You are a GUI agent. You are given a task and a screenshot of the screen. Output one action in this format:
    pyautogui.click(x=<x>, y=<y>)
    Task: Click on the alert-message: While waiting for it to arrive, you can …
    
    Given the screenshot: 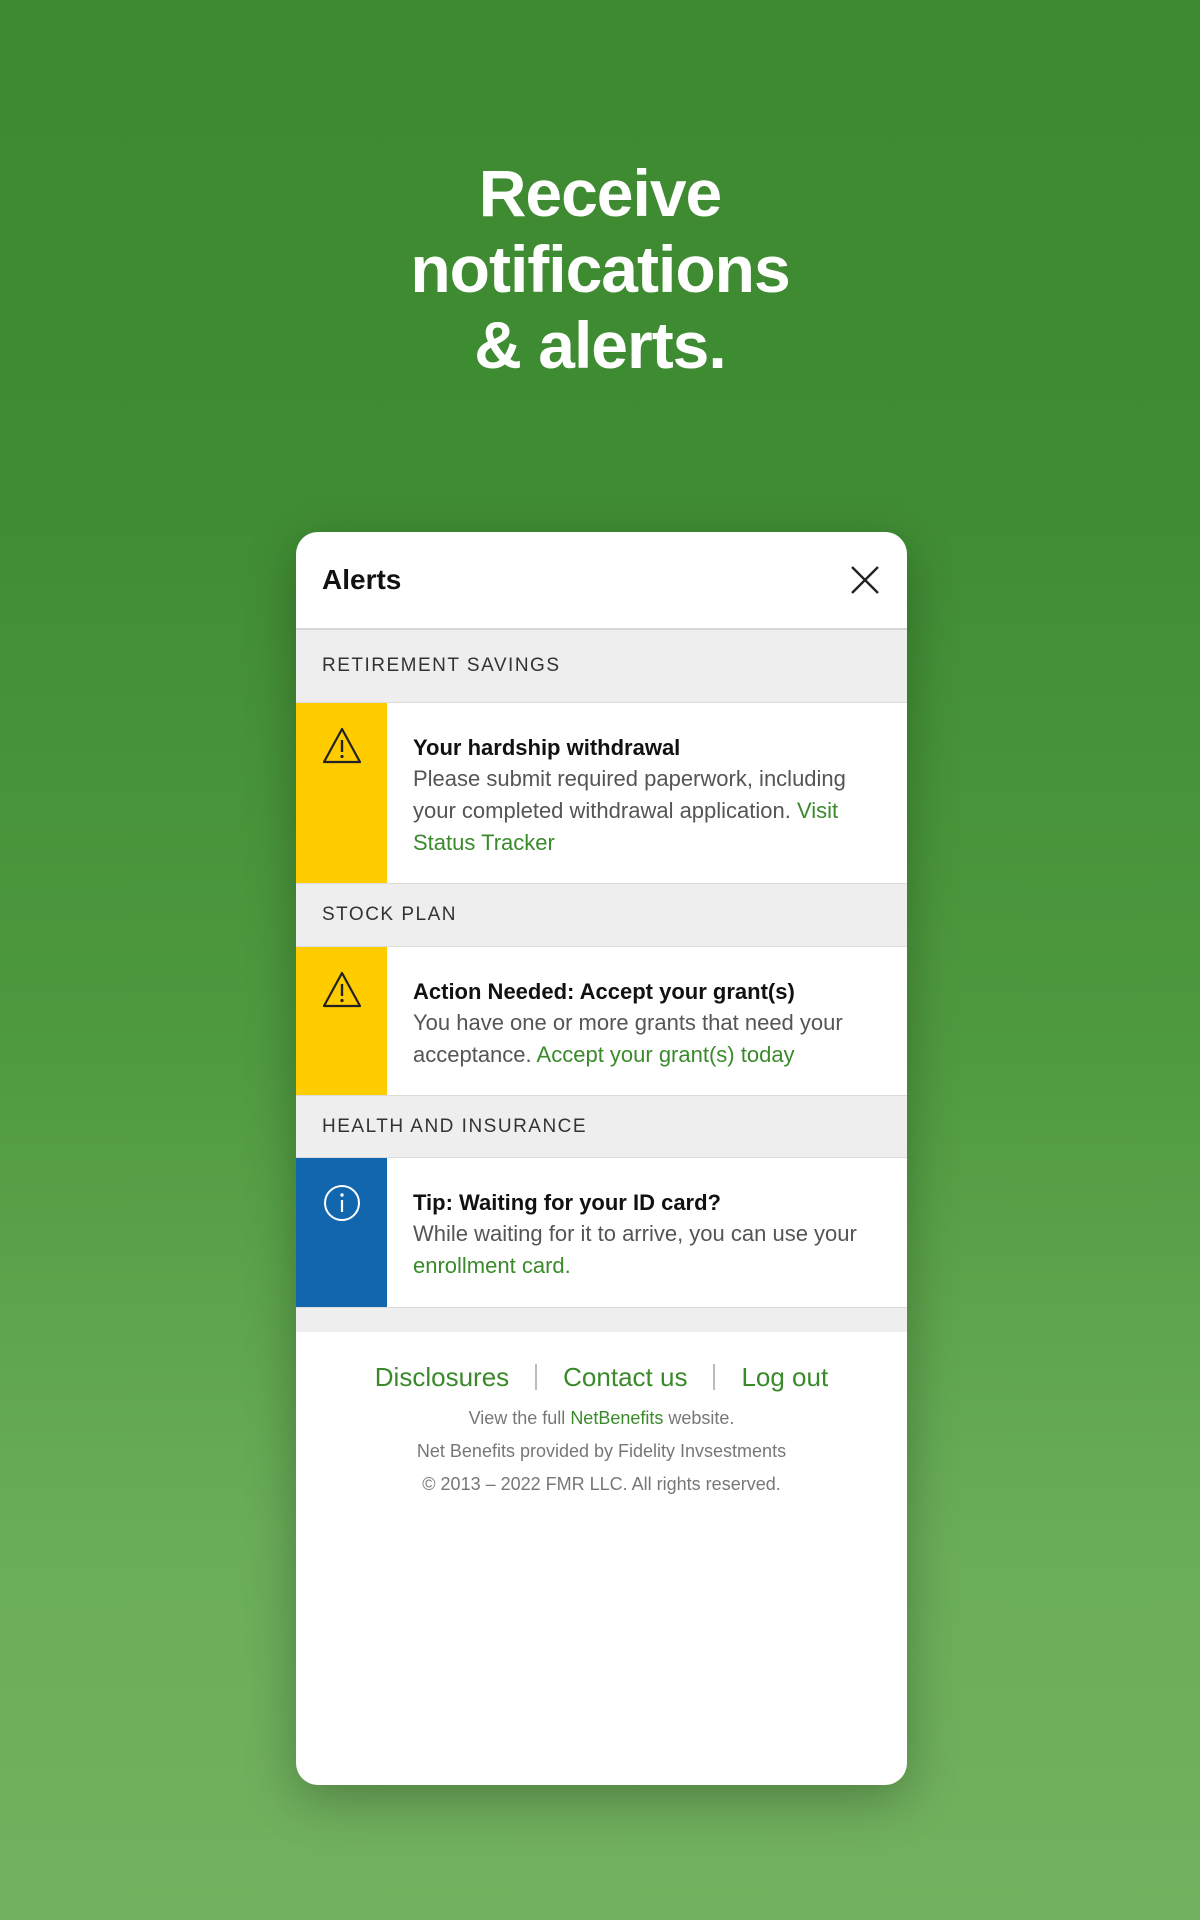 What is the action you would take?
    pyautogui.click(x=635, y=1233)
    